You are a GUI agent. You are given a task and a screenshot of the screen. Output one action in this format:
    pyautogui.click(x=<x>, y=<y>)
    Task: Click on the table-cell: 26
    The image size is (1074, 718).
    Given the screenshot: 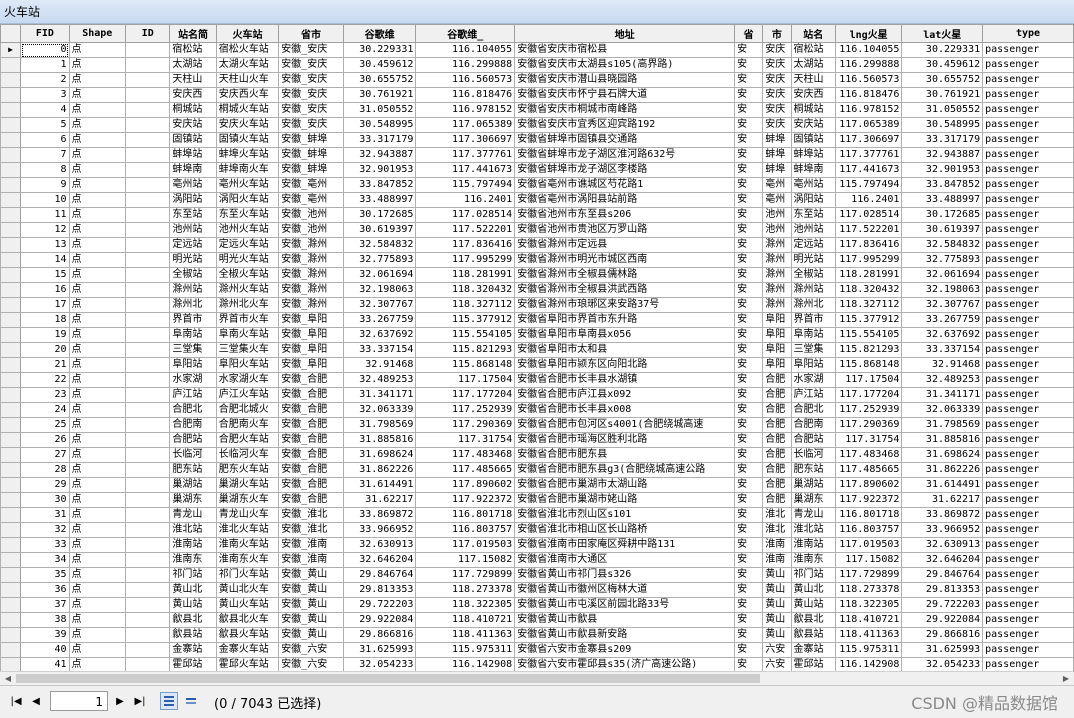 What is the action you would take?
    pyautogui.click(x=45, y=440)
    